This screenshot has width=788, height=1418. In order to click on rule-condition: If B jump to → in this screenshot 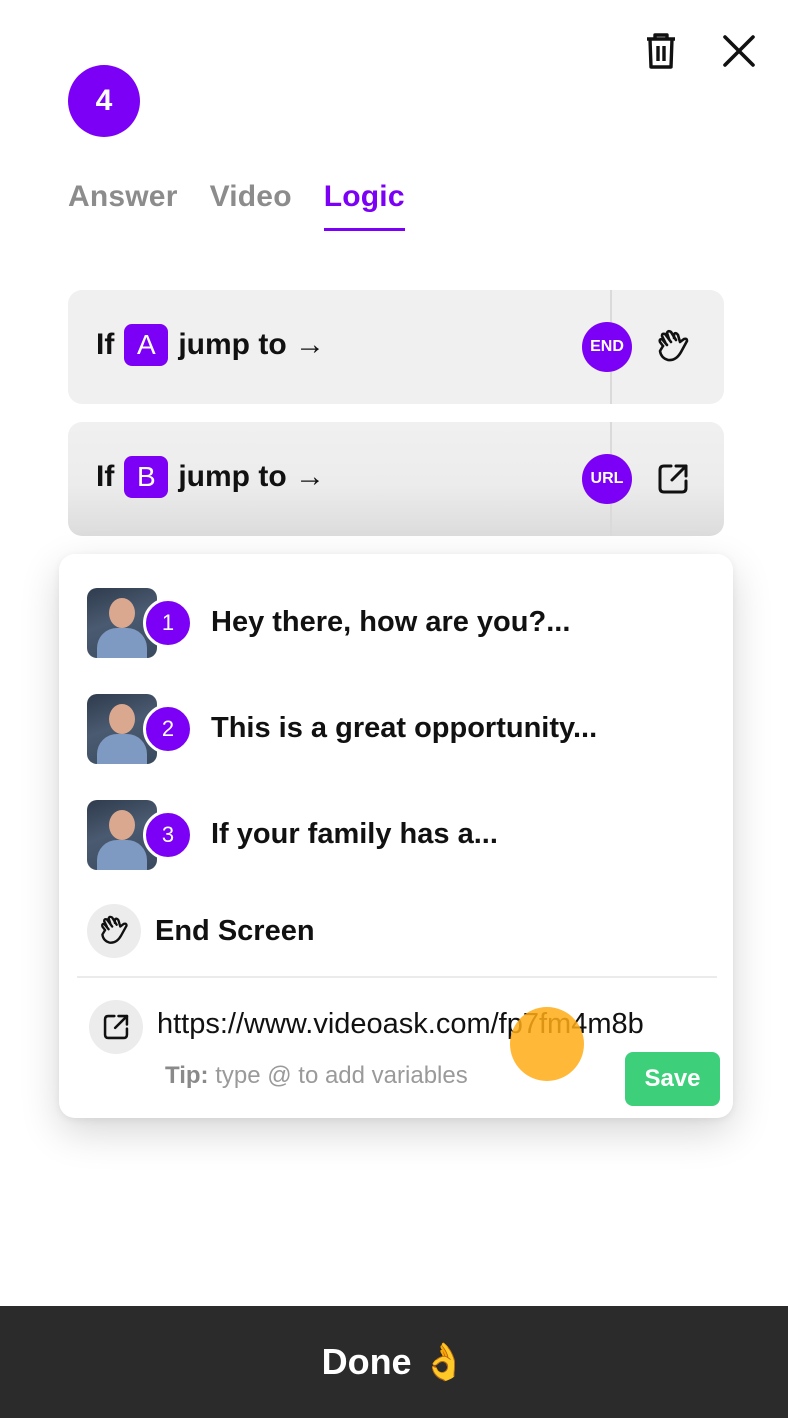, I will do `click(210, 477)`.